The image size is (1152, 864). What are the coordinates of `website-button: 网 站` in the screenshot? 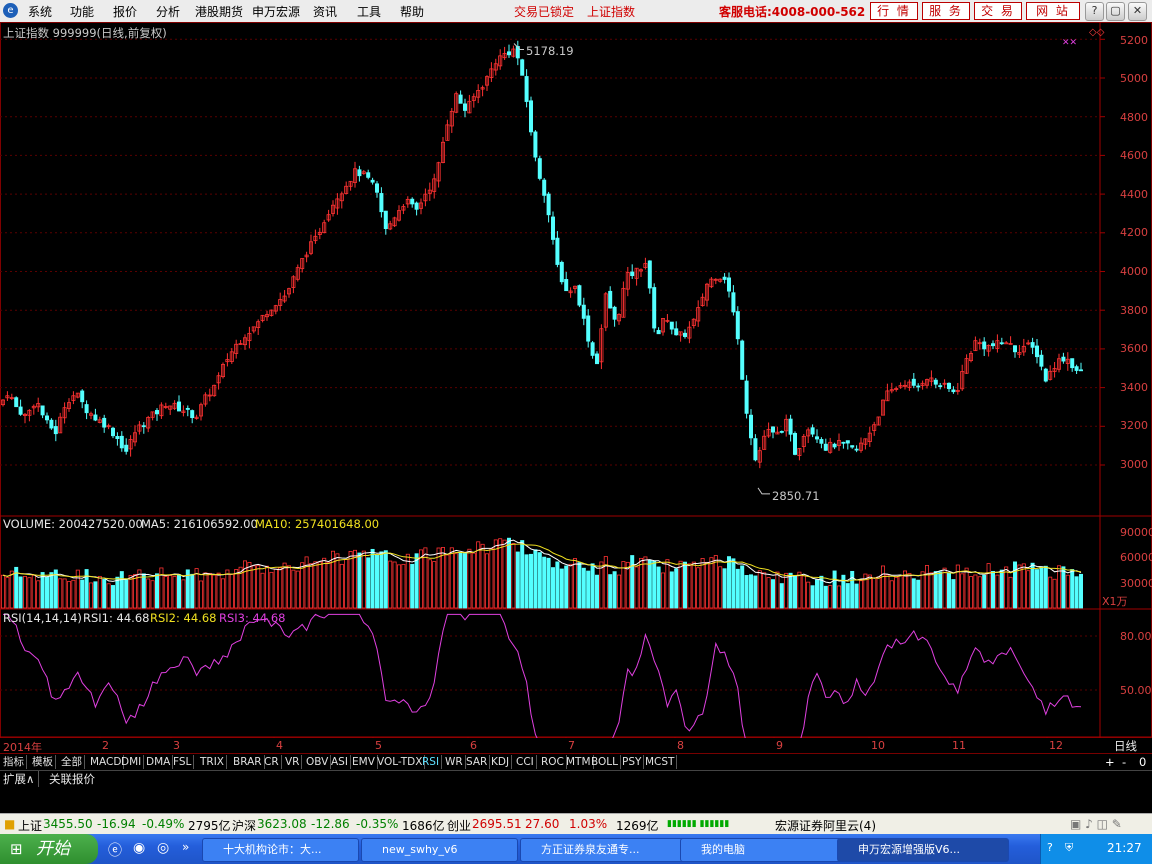 It's located at (1053, 11).